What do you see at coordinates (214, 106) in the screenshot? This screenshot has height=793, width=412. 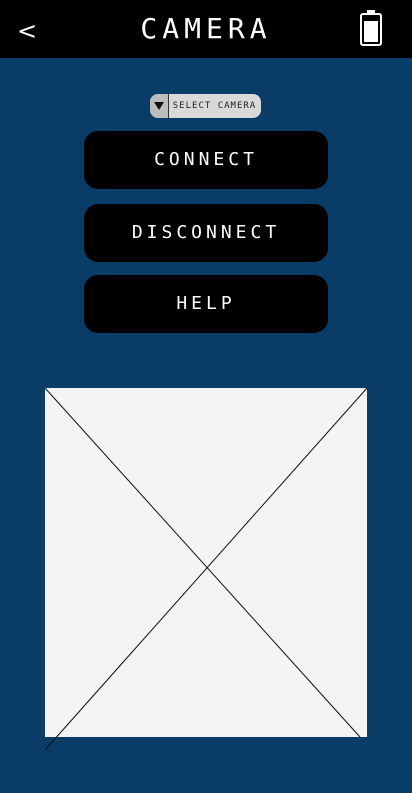 I see `camera-select-value: SELECT CAMERA` at bounding box center [214, 106].